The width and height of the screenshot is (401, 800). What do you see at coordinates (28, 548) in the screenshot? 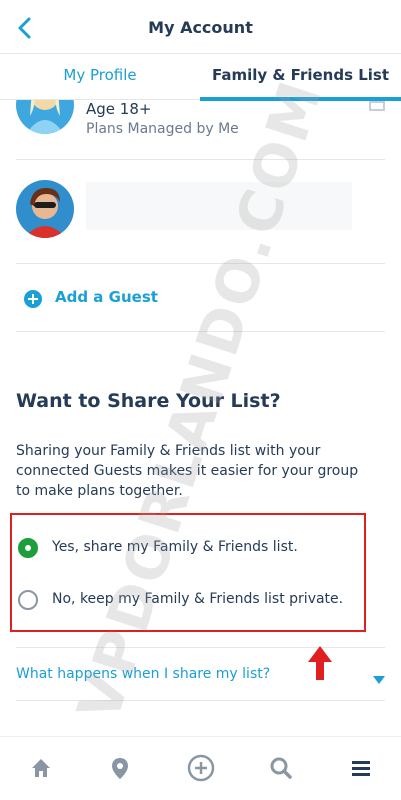
I see `radio-selected` at bounding box center [28, 548].